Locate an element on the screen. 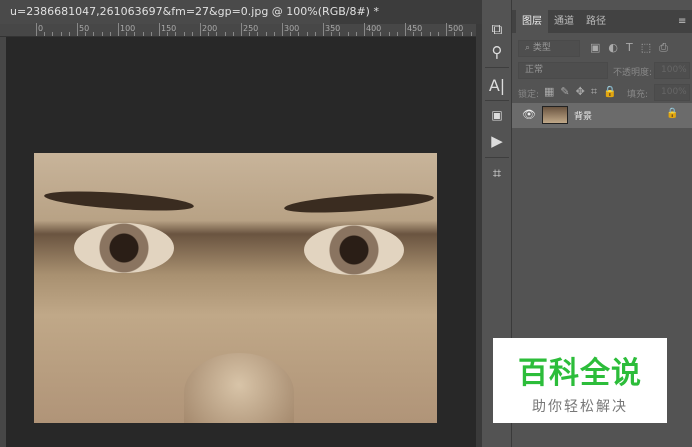 The height and width of the screenshot is (447, 692). lock-label: 锁定: is located at coordinates (529, 95).